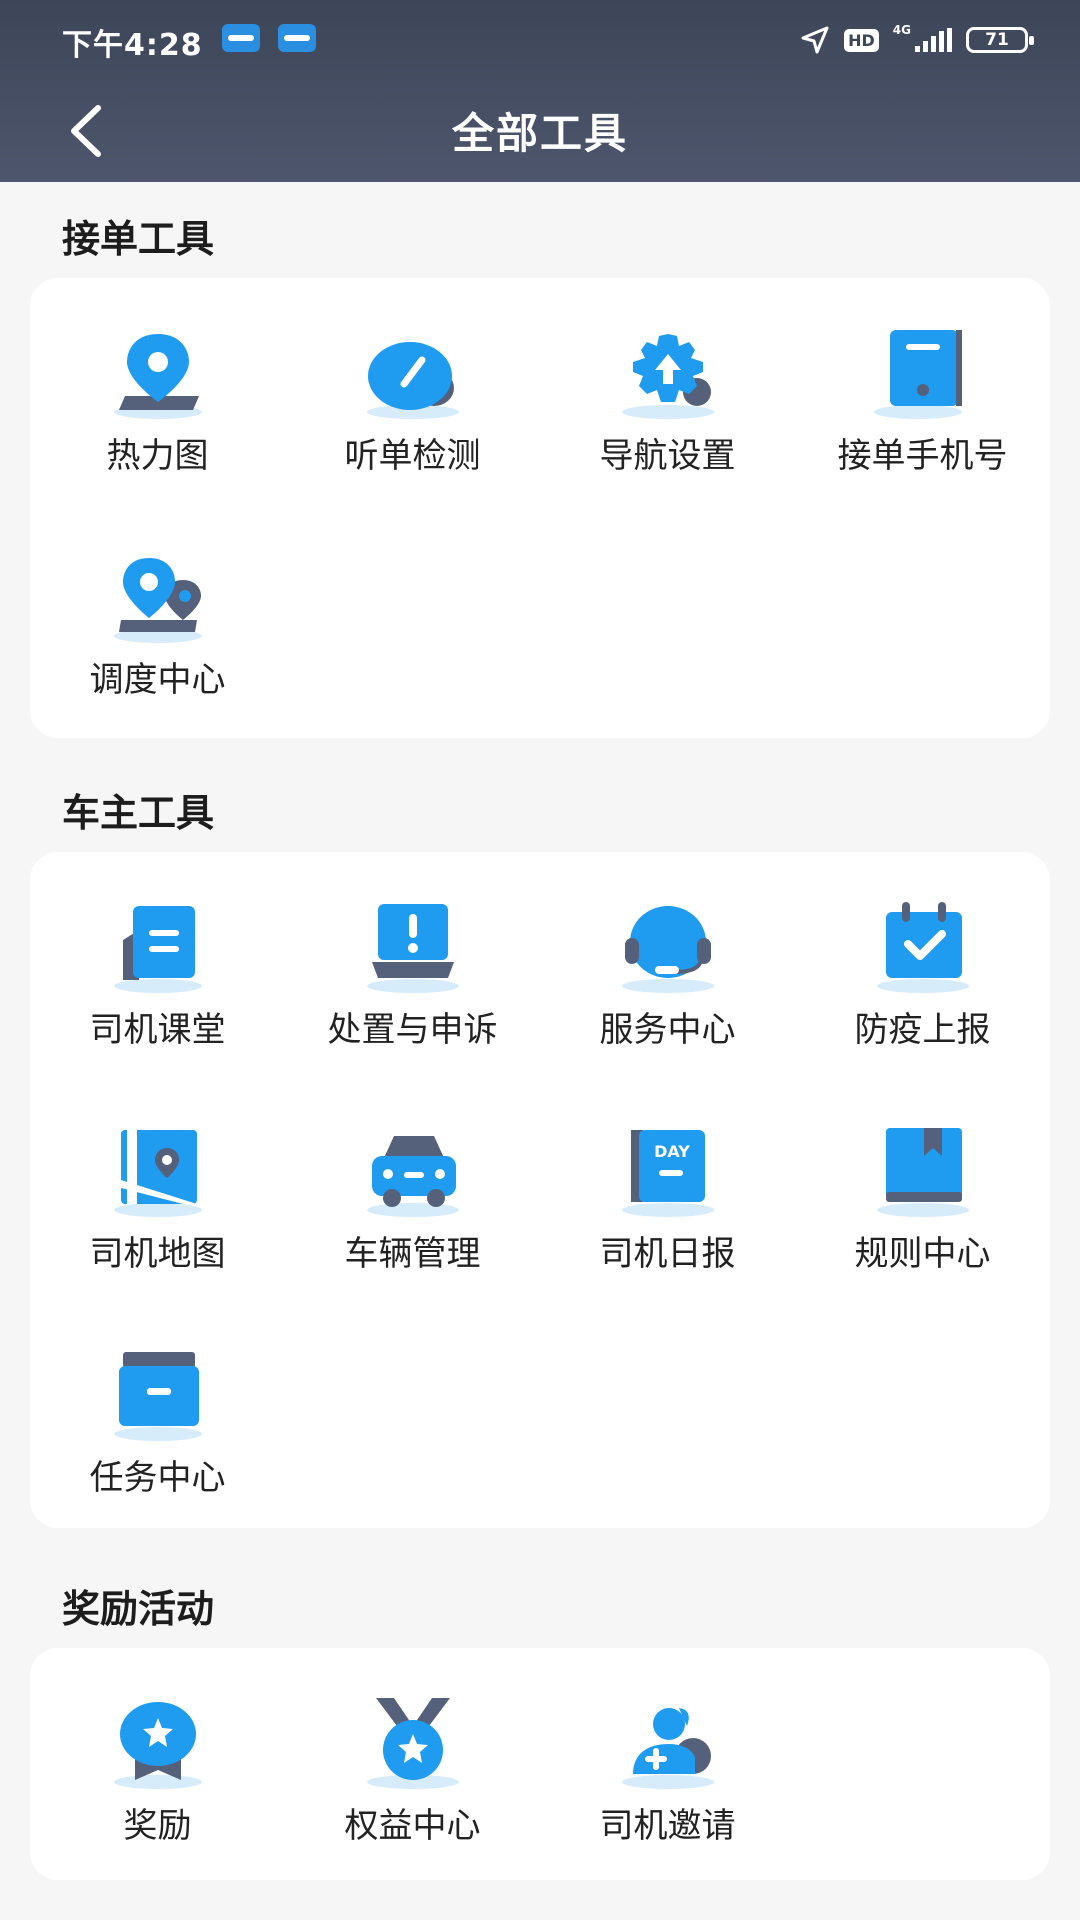 Image resolution: width=1080 pixels, height=1920 pixels. I want to click on tool-appeal: 处置与申诉, so click(412, 951).